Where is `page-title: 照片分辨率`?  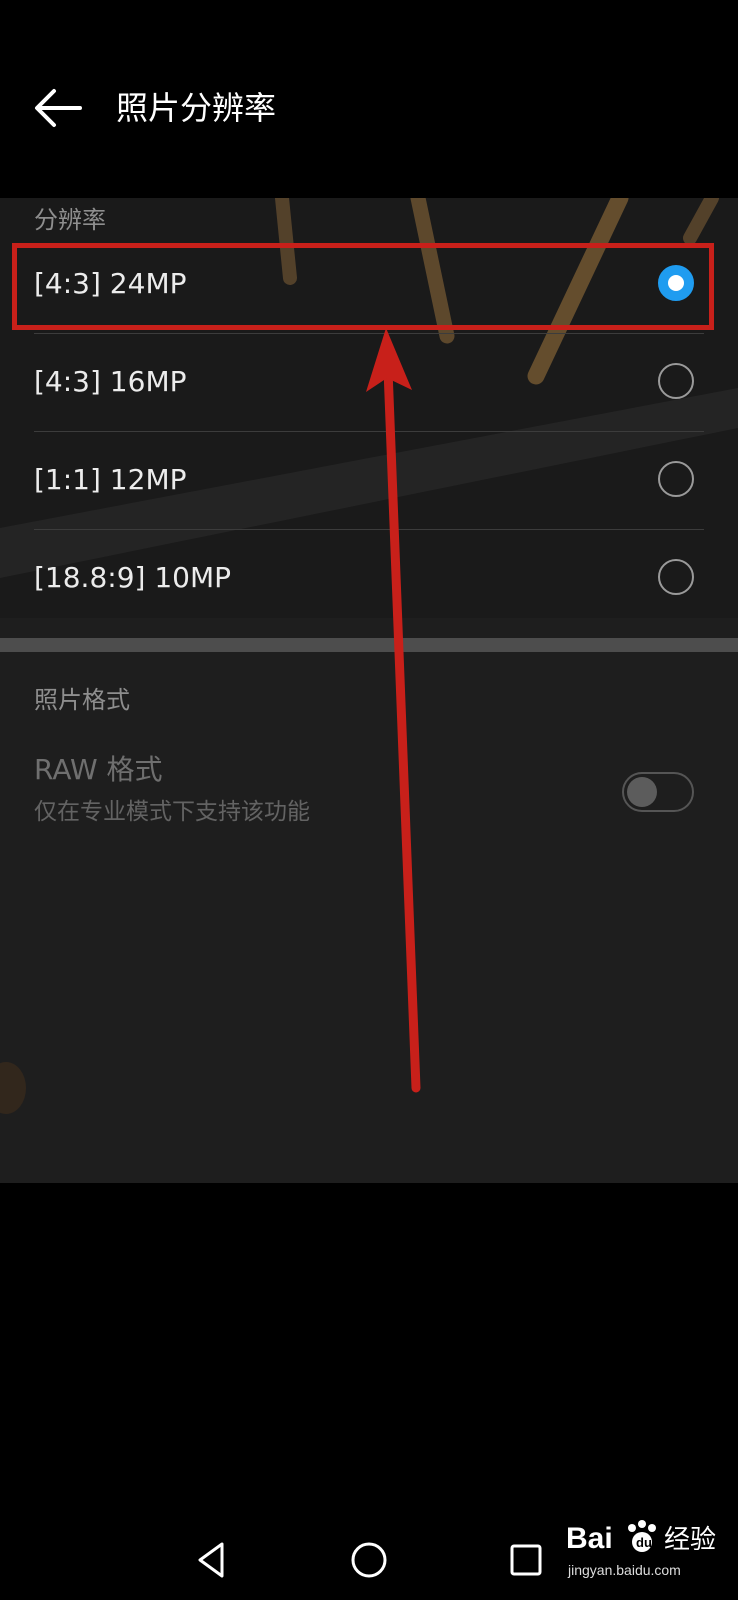 page-title: 照片分辨率 is located at coordinates (196, 108).